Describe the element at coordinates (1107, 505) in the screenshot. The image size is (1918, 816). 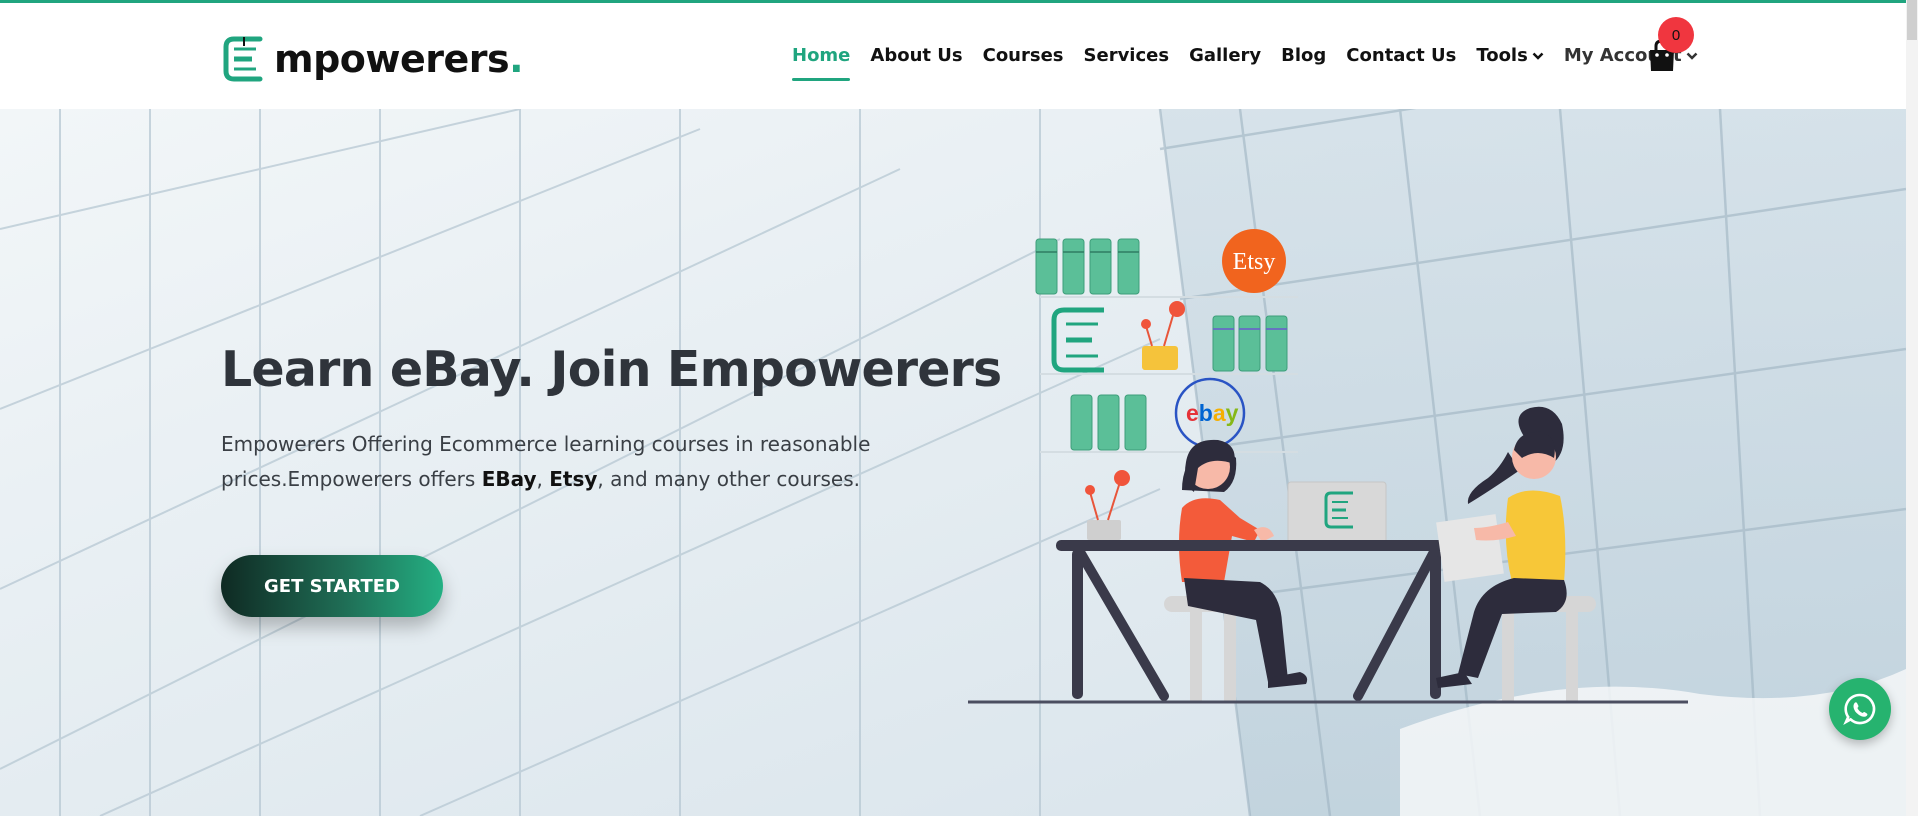
I see `plant-pot` at that location.